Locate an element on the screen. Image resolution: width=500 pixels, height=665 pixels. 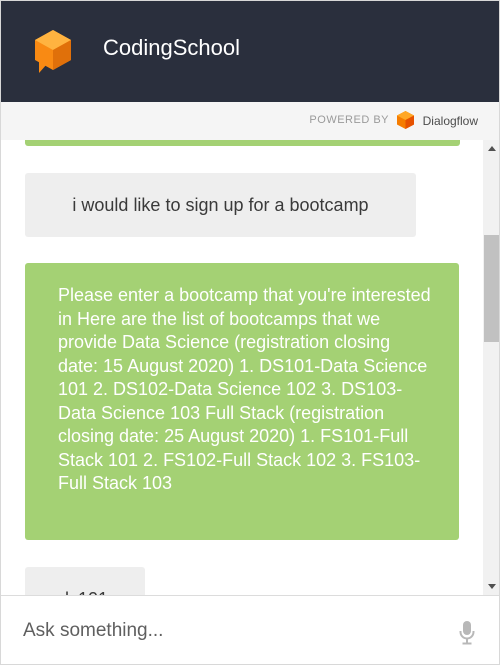
powered-by-bar: POWERED BY Dialogflow is located at coordinates (250, 121).